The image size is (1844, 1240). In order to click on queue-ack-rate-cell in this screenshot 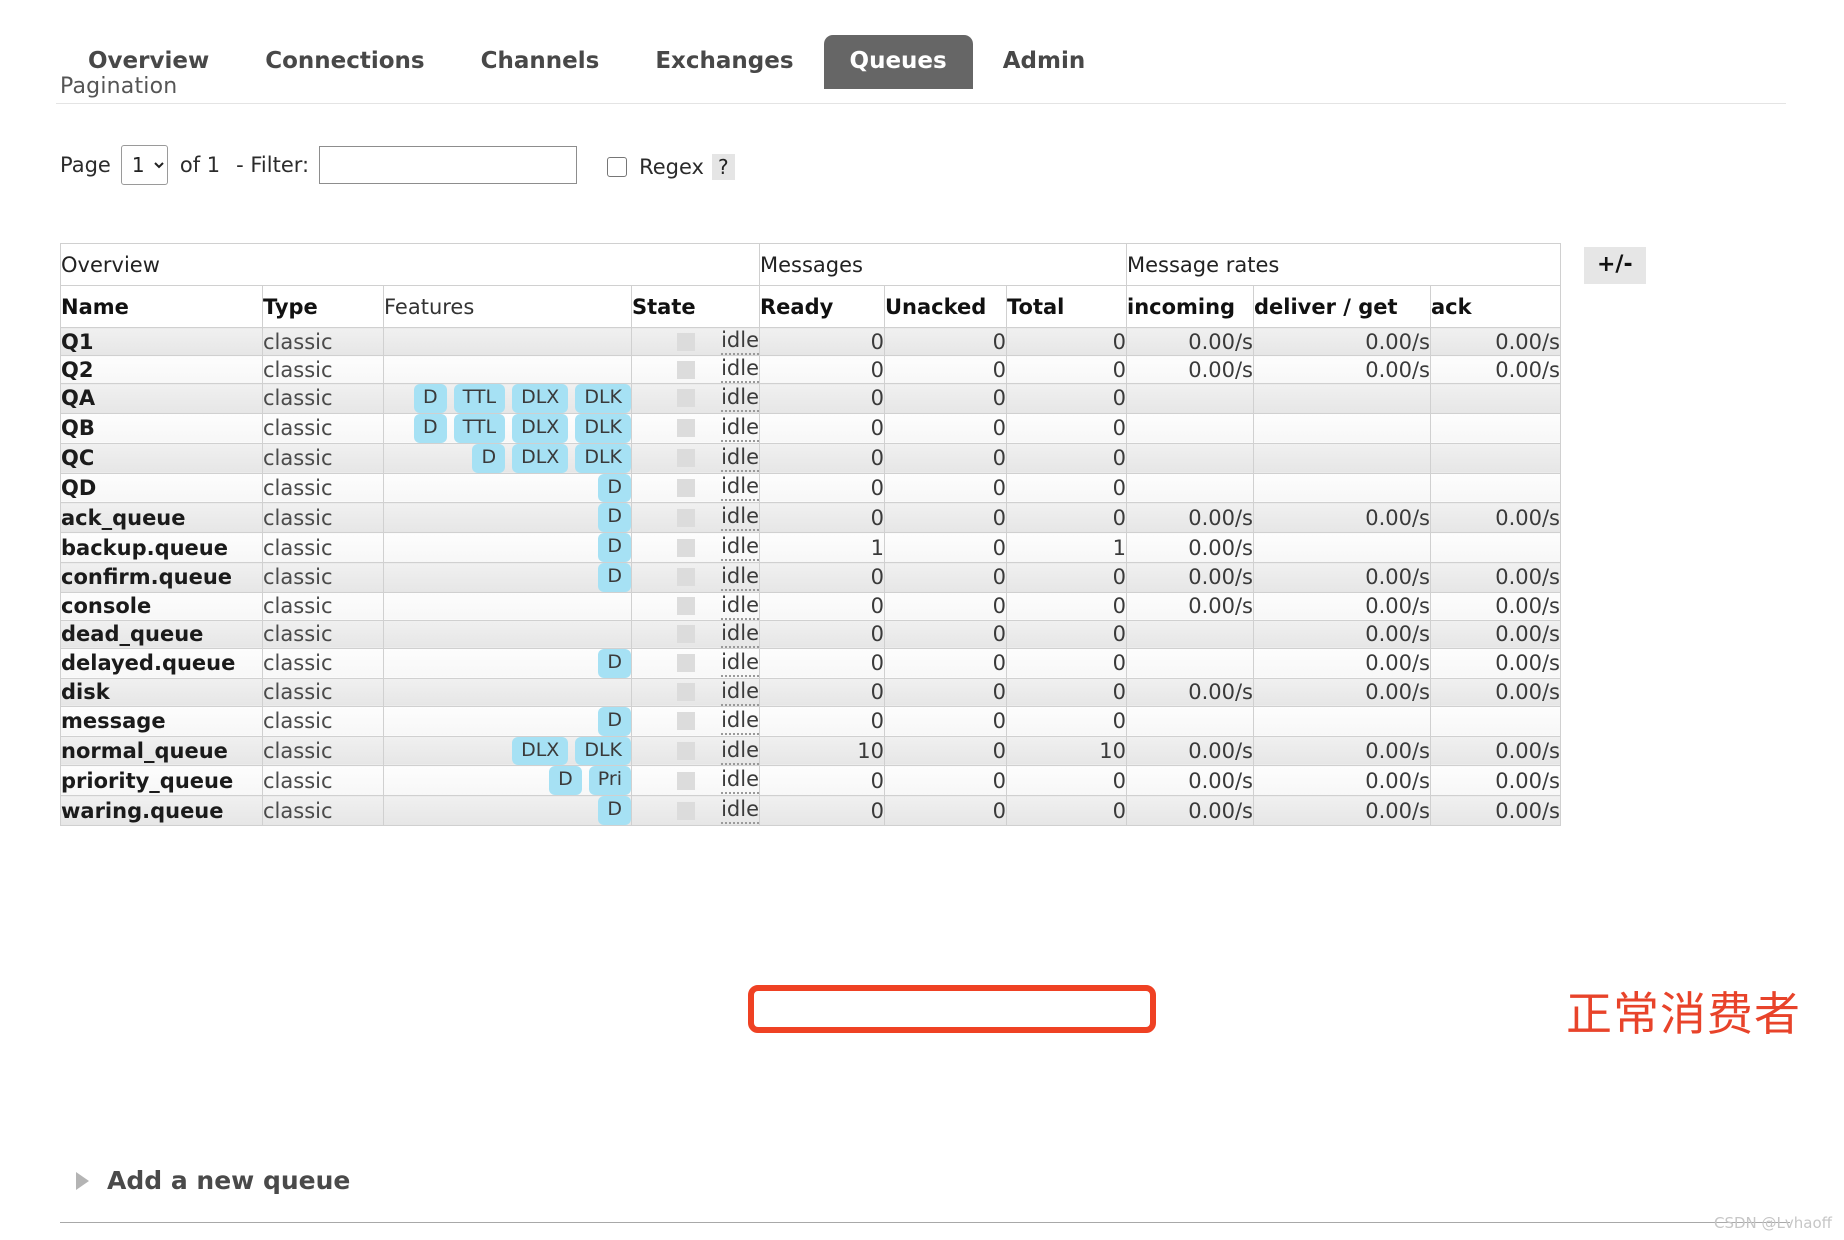, I will do `click(1495, 398)`.